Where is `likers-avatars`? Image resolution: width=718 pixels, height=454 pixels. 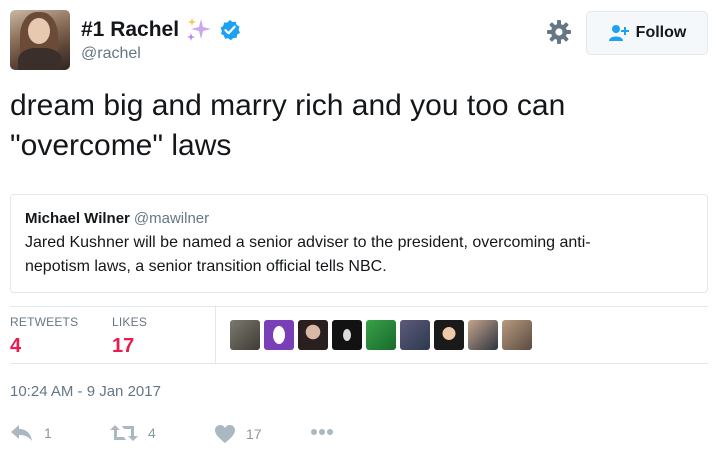
likers-avatars is located at coordinates (381, 335).